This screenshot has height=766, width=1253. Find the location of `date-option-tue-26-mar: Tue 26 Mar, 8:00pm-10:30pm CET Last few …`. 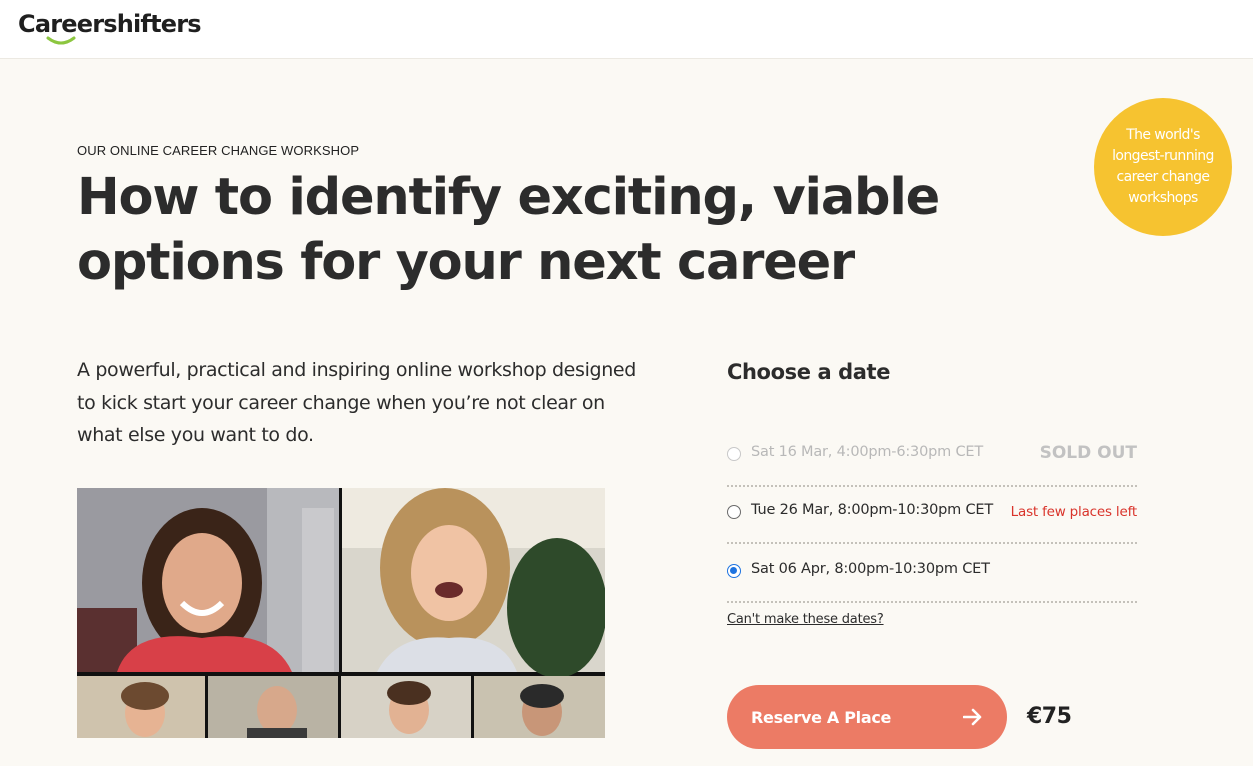

date-option-tue-26-mar: Tue 26 Mar, 8:00pm-10:30pm CET Last few … is located at coordinates (932, 523).